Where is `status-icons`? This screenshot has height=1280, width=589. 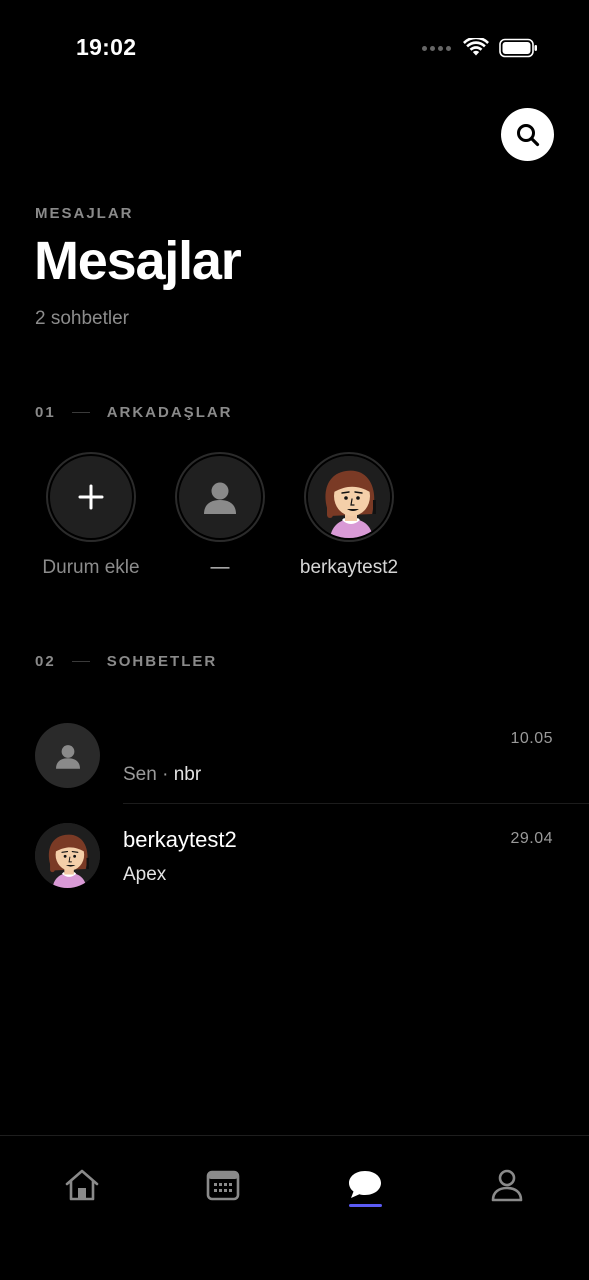 status-icons is located at coordinates (480, 48).